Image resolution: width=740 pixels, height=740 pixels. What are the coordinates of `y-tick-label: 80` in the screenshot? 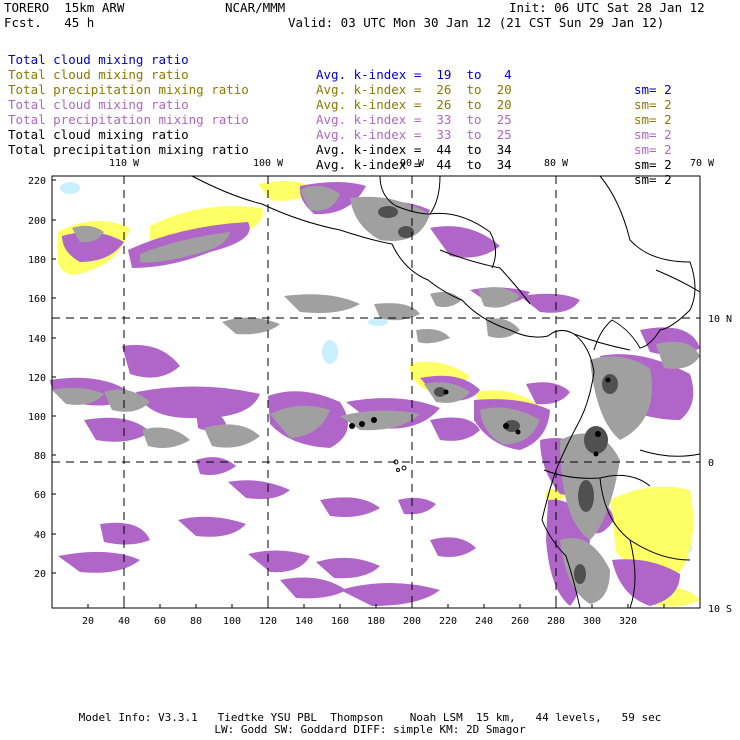 It's located at (40, 456).